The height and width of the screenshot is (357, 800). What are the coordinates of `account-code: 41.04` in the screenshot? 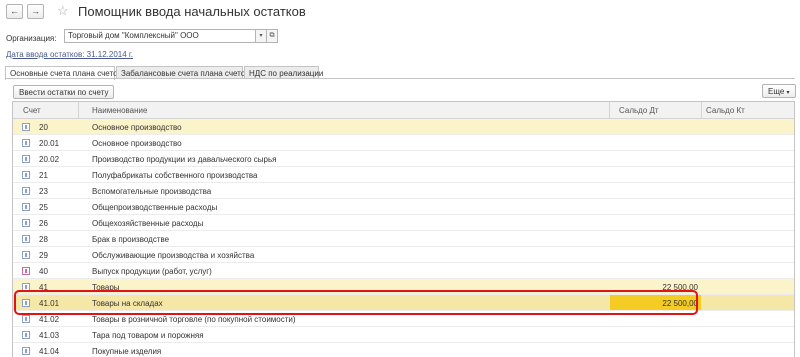 It's located at (49, 351).